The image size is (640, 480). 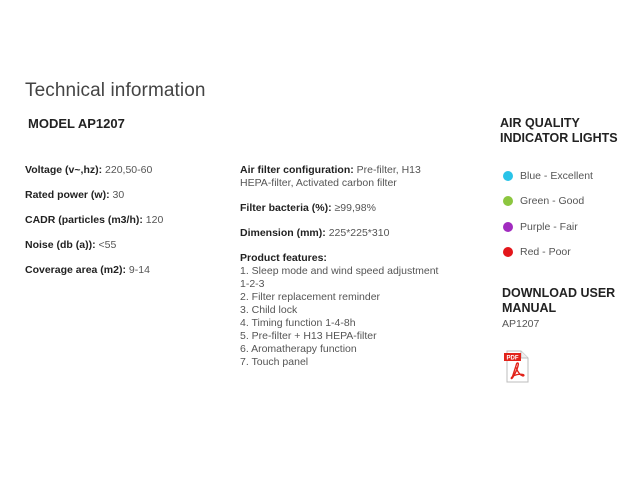 I want to click on model-heading: MODEL AP1207, so click(x=76, y=123).